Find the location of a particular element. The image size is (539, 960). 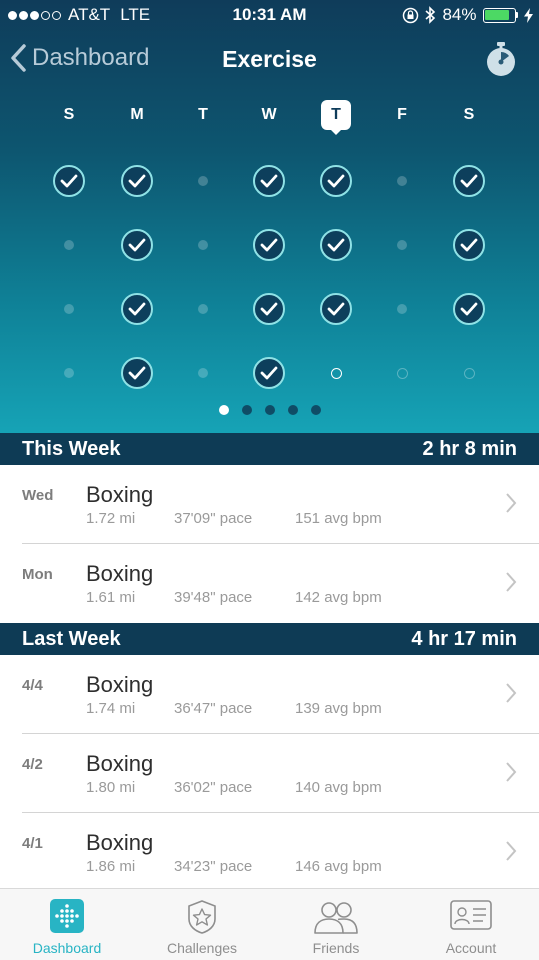

exercise-bpm: 142 avg bpm is located at coordinates (338, 597).